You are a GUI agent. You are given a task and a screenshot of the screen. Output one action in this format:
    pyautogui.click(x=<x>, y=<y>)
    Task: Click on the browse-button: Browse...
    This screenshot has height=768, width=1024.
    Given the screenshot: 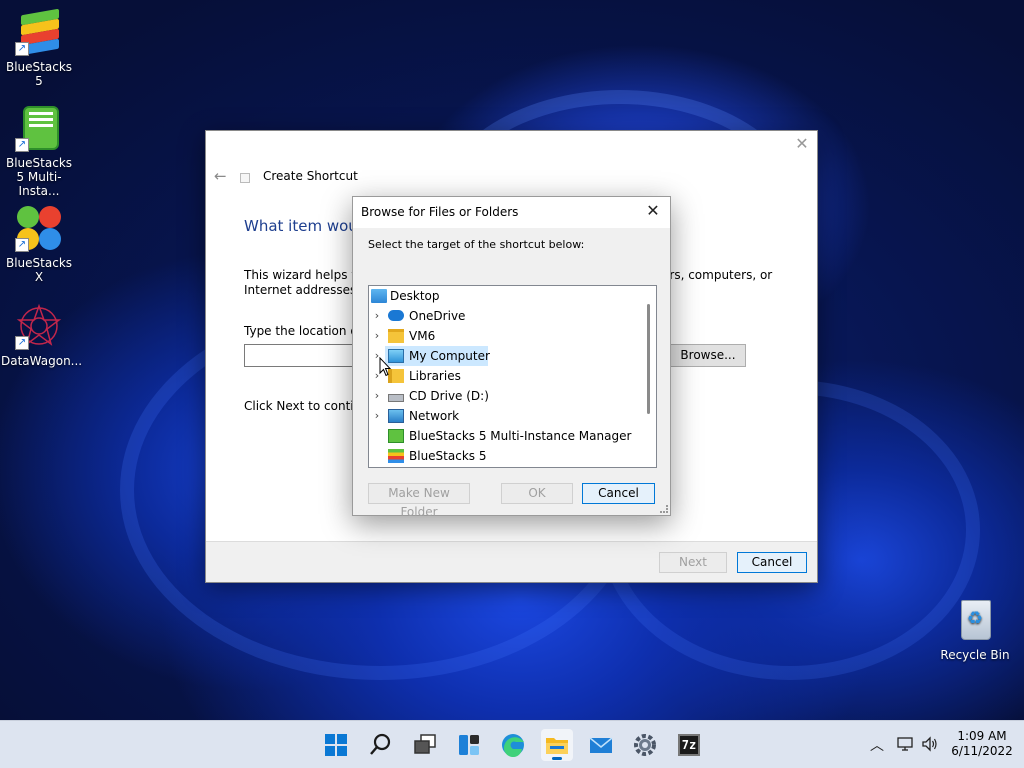 What is the action you would take?
    pyautogui.click(x=708, y=355)
    